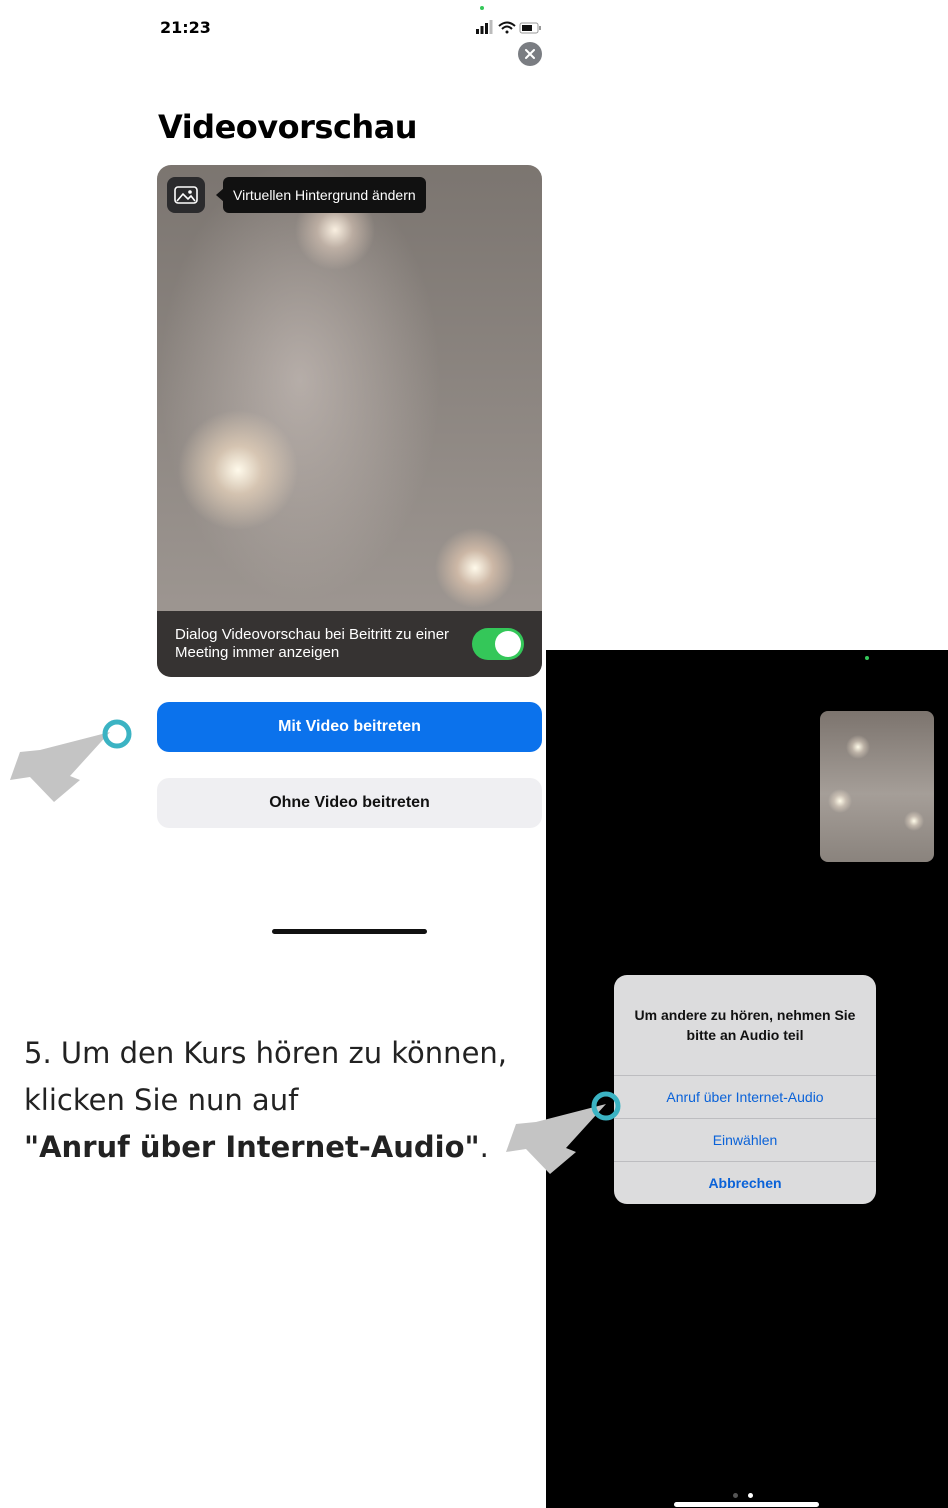  What do you see at coordinates (750, 1495) in the screenshot?
I see `page-dot-active` at bounding box center [750, 1495].